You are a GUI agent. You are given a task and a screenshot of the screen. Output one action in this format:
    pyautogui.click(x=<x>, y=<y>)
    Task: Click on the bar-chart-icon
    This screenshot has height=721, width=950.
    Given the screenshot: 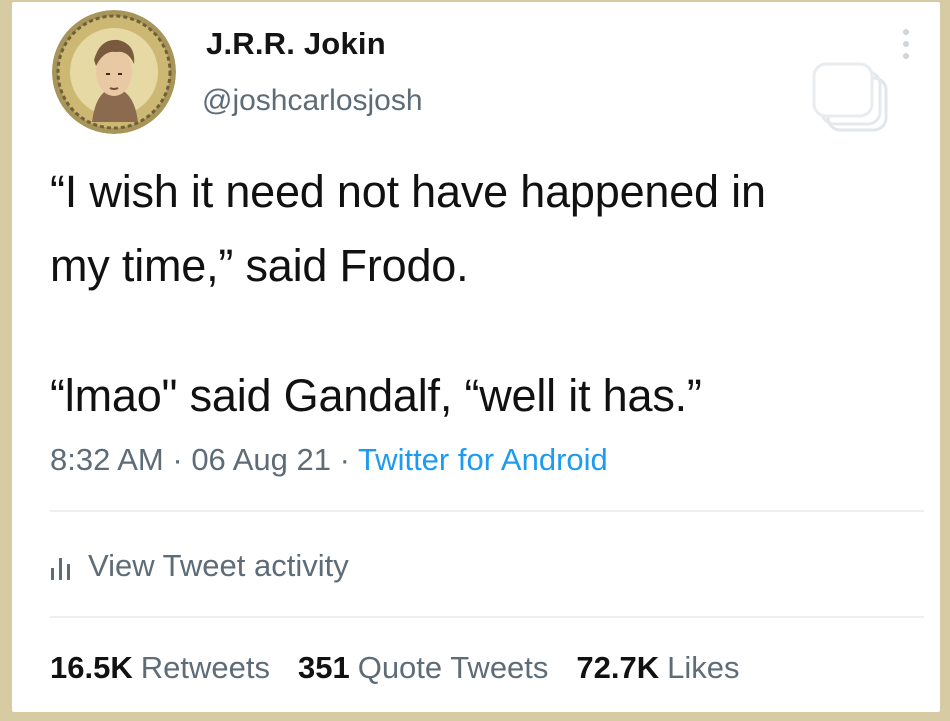 What is the action you would take?
    pyautogui.click(x=61, y=568)
    